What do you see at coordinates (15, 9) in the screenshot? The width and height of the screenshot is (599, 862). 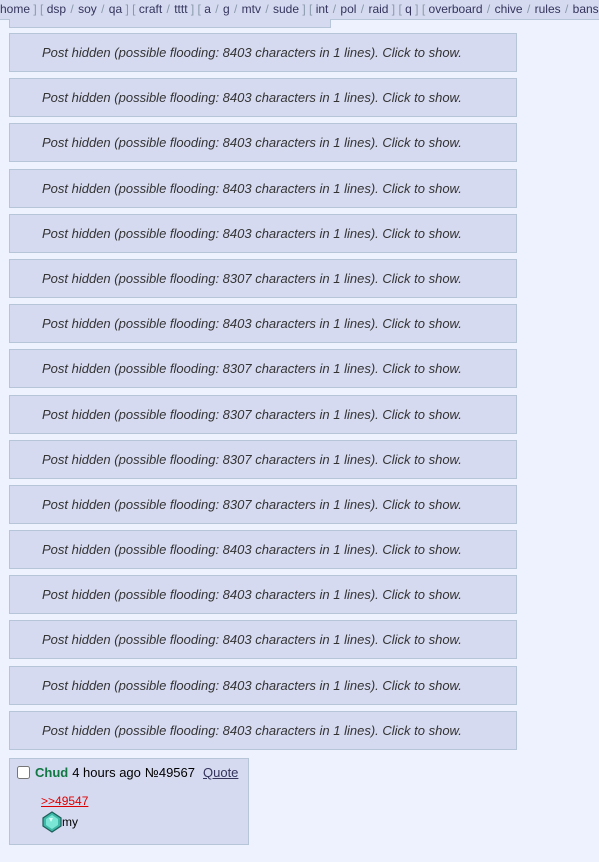 I see `nav-link-home: home` at bounding box center [15, 9].